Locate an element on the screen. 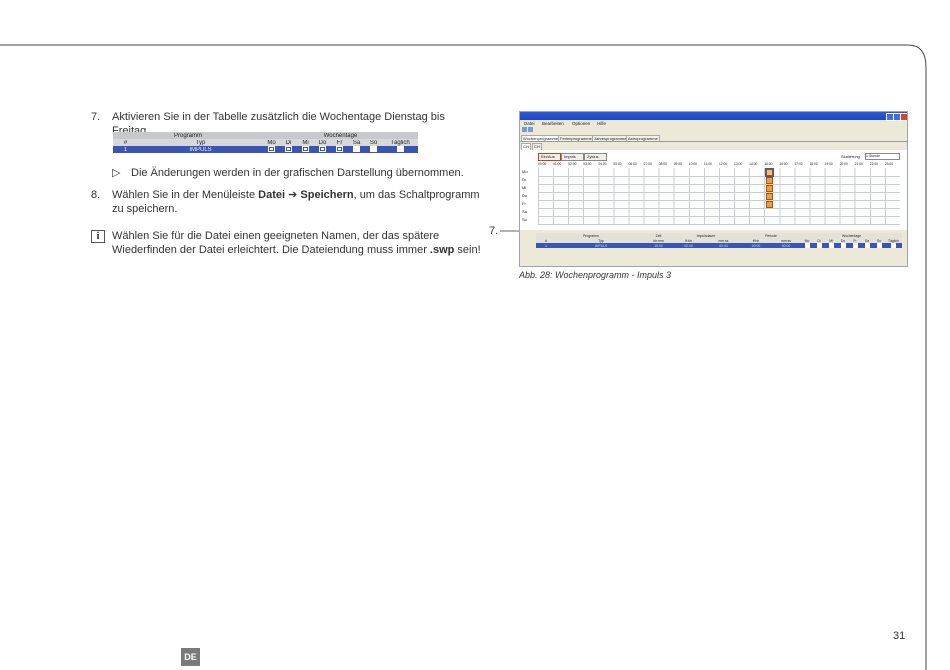 Image resolution: width=950 pixels, height=670 pixels. toolbar is located at coordinates (532, 130).